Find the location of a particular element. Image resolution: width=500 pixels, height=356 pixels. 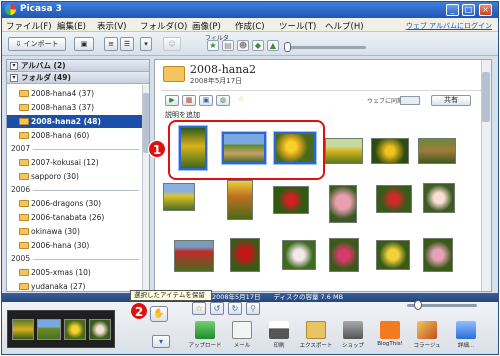

filter-geotag-button: ☻ is located at coordinates (243, 45).